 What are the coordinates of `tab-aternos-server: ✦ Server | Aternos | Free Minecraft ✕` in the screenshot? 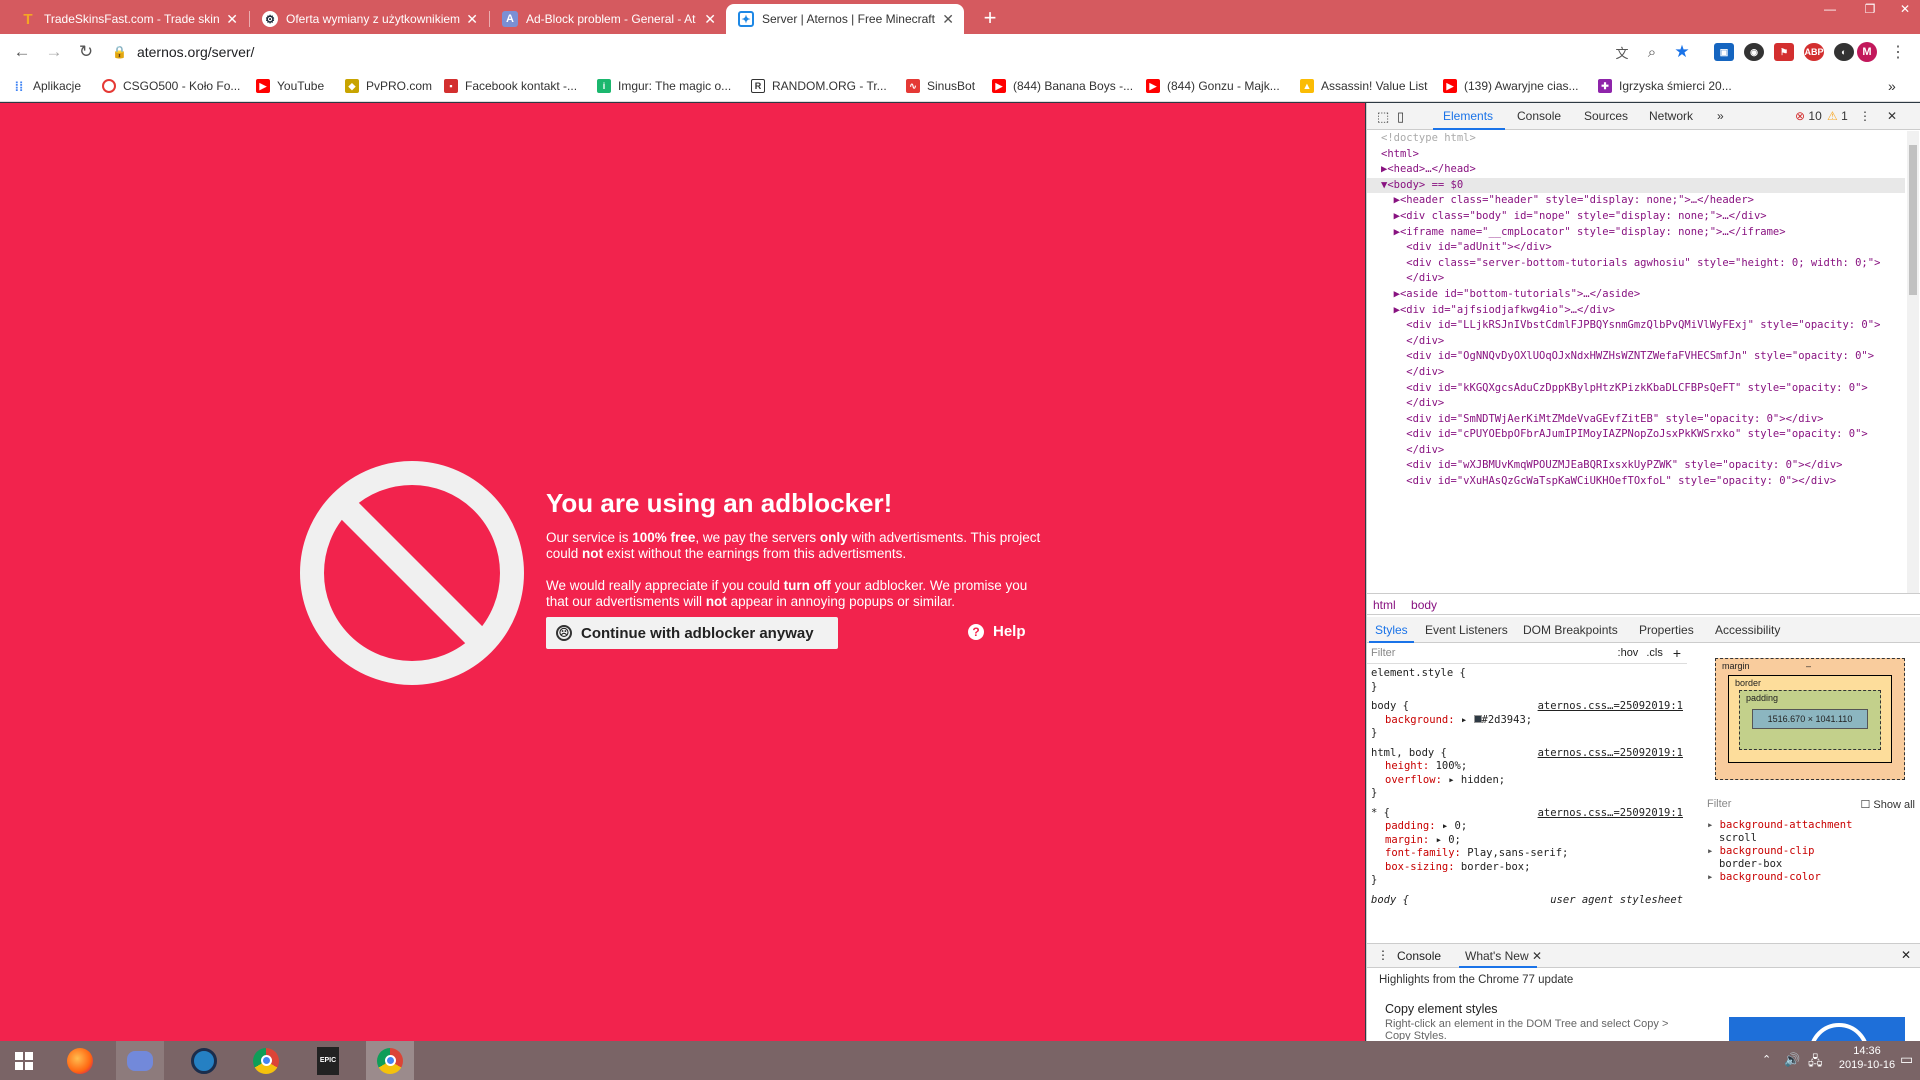 It's located at (845, 19).